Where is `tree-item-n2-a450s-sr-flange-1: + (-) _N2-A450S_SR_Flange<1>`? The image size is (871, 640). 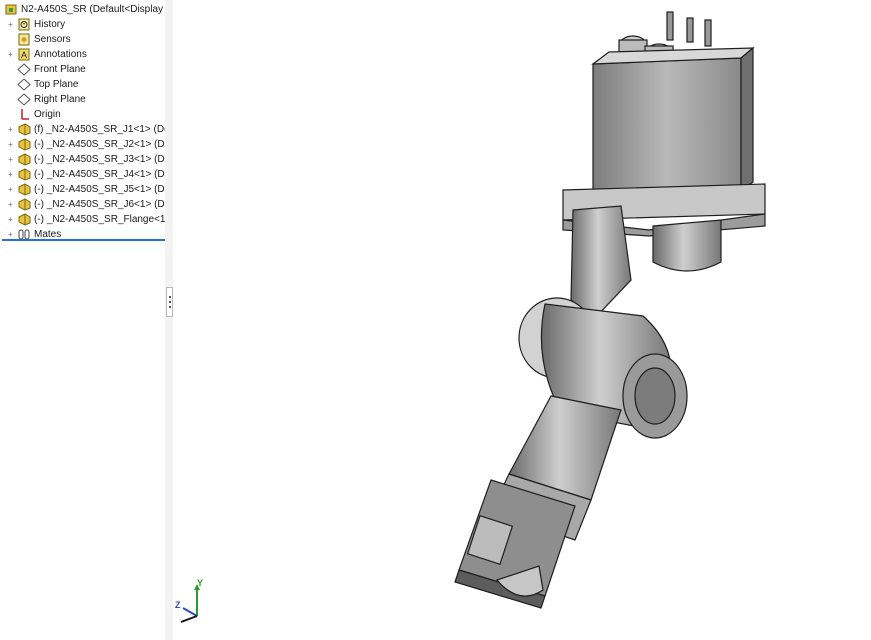
tree-item-n2-a450s-sr-flange-1: + (-) _N2-A450S_SR_Flange<1> is located at coordinates (82, 219).